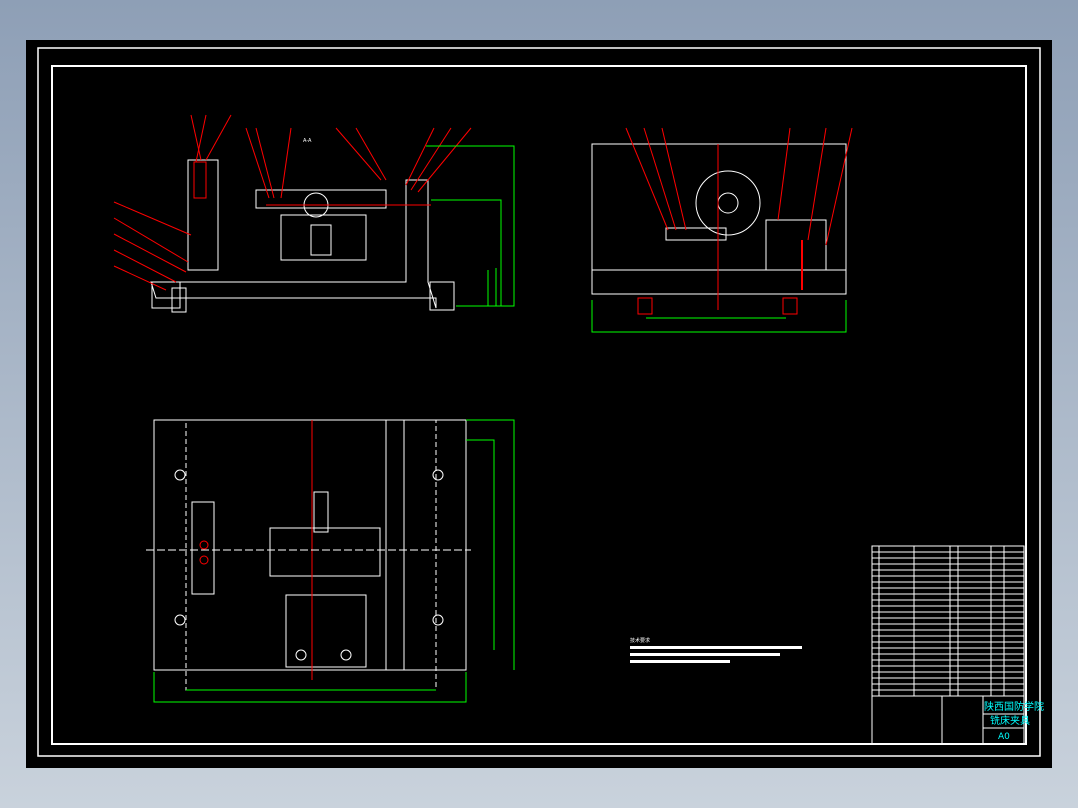 This screenshot has height=808, width=1078. Describe the element at coordinates (716, 650) in the screenshot. I see `technical-notes: 技术要求` at that location.